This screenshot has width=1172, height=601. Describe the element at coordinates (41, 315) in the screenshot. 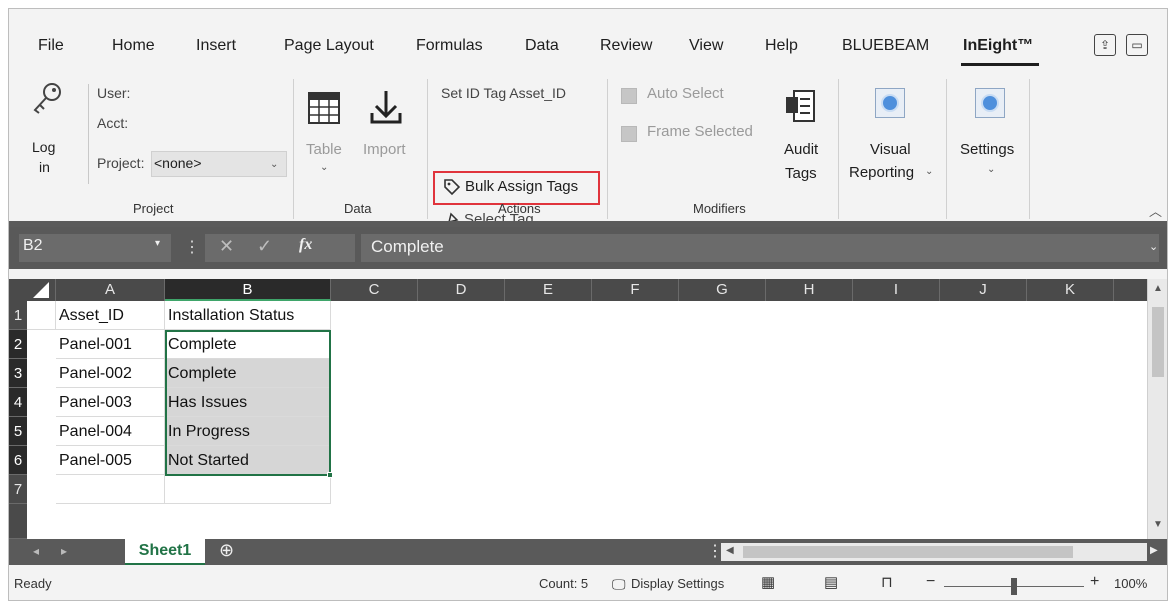

I see `cell-spacer` at that location.